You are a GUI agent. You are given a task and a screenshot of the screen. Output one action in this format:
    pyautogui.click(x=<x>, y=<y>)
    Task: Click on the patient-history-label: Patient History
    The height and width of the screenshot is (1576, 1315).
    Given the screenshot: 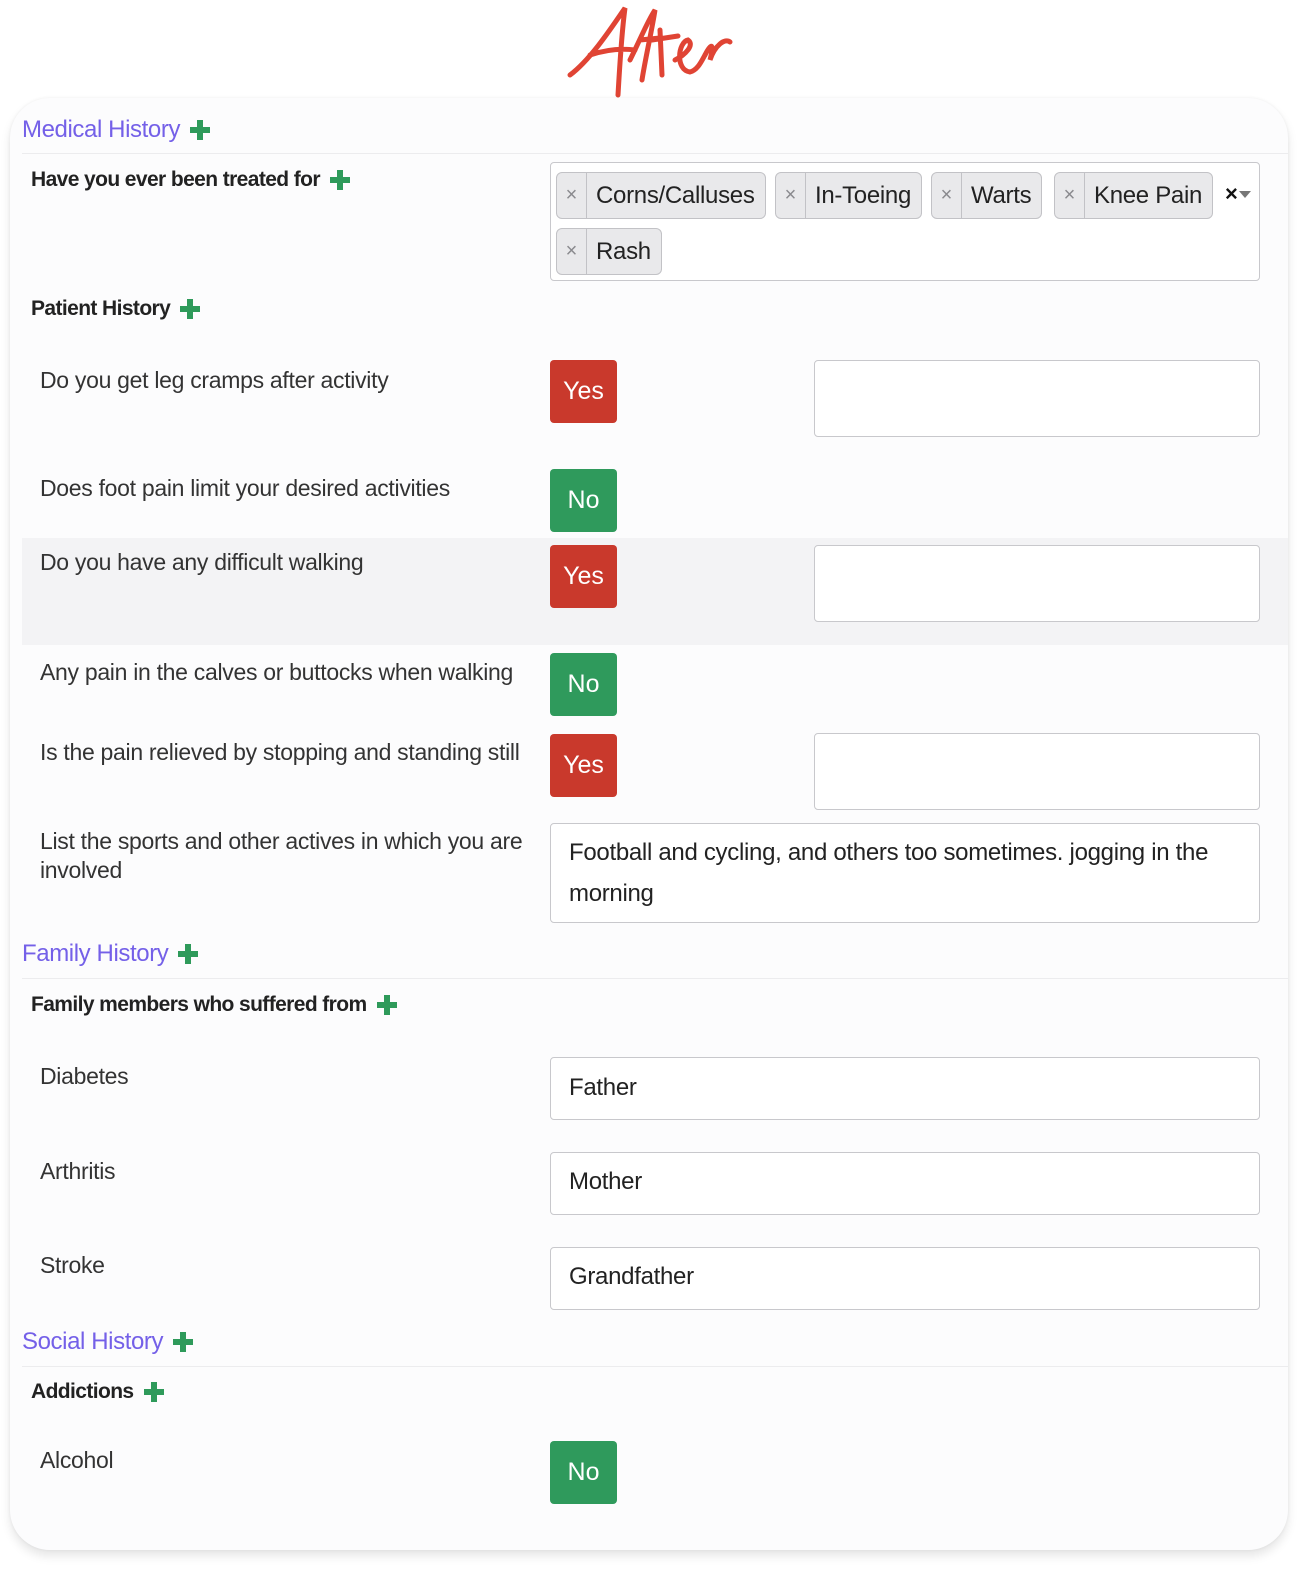 What is the action you would take?
    pyautogui.click(x=101, y=308)
    